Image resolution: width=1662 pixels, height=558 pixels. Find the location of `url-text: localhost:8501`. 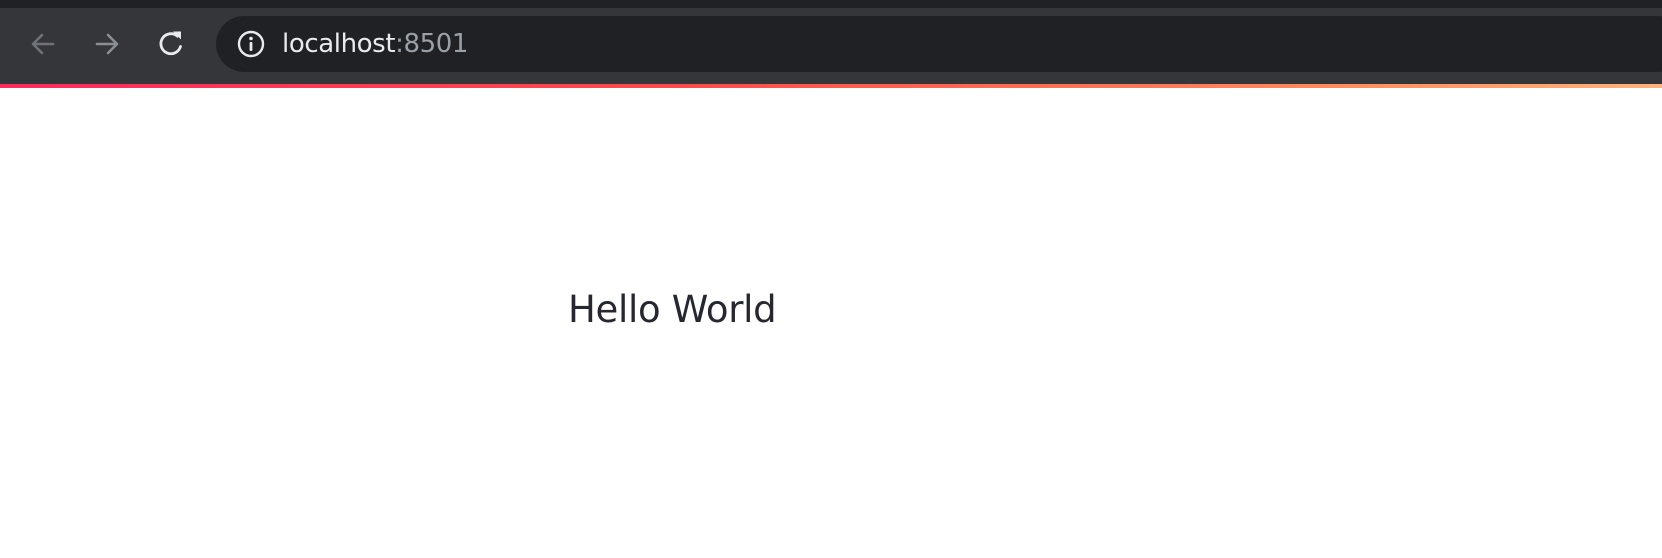

url-text: localhost:8501 is located at coordinates (375, 44).